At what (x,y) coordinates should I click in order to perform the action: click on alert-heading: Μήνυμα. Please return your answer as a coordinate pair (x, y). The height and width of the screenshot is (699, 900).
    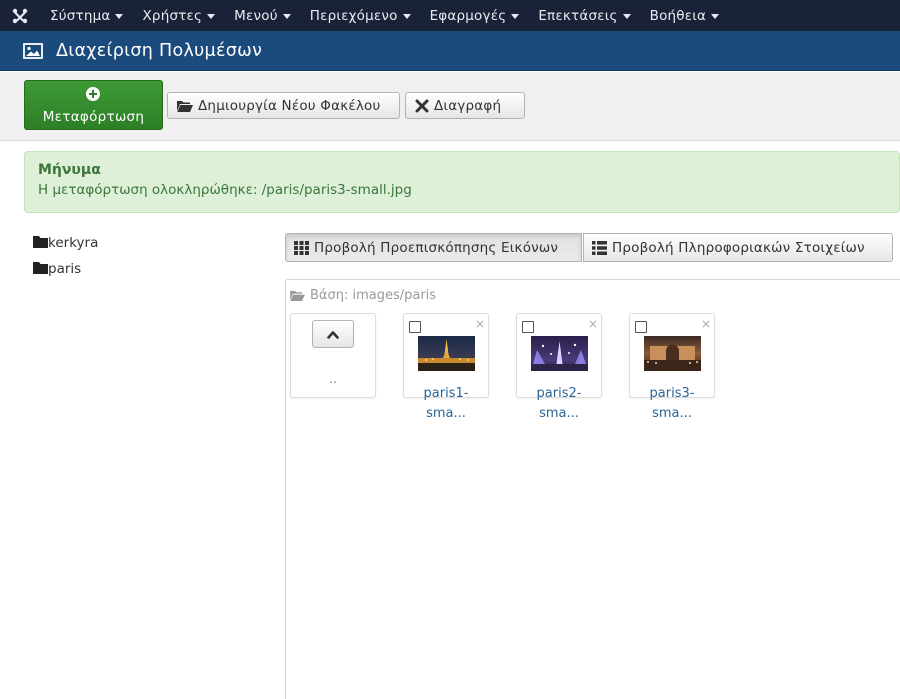
    Looking at the image, I should click on (69, 170).